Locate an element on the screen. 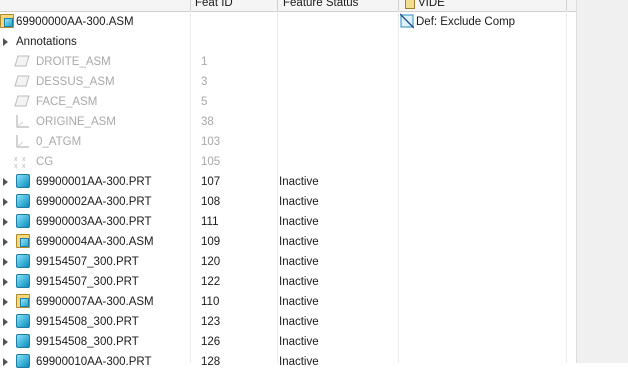 The height and width of the screenshot is (372, 628). parameter-icon is located at coordinates (410, 4).